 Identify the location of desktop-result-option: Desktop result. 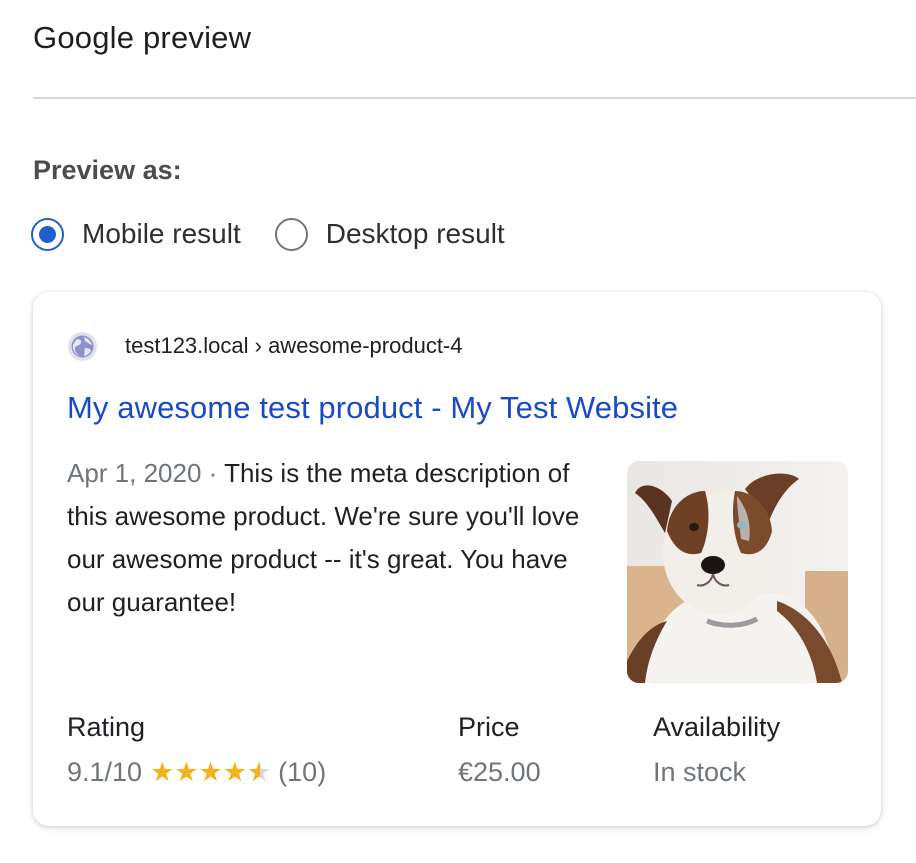
(389, 234).